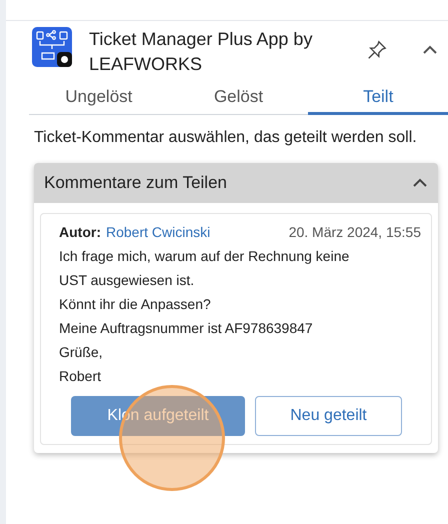  What do you see at coordinates (354, 232) in the screenshot?
I see `comment-date: 20. März 2024, 15:55` at bounding box center [354, 232].